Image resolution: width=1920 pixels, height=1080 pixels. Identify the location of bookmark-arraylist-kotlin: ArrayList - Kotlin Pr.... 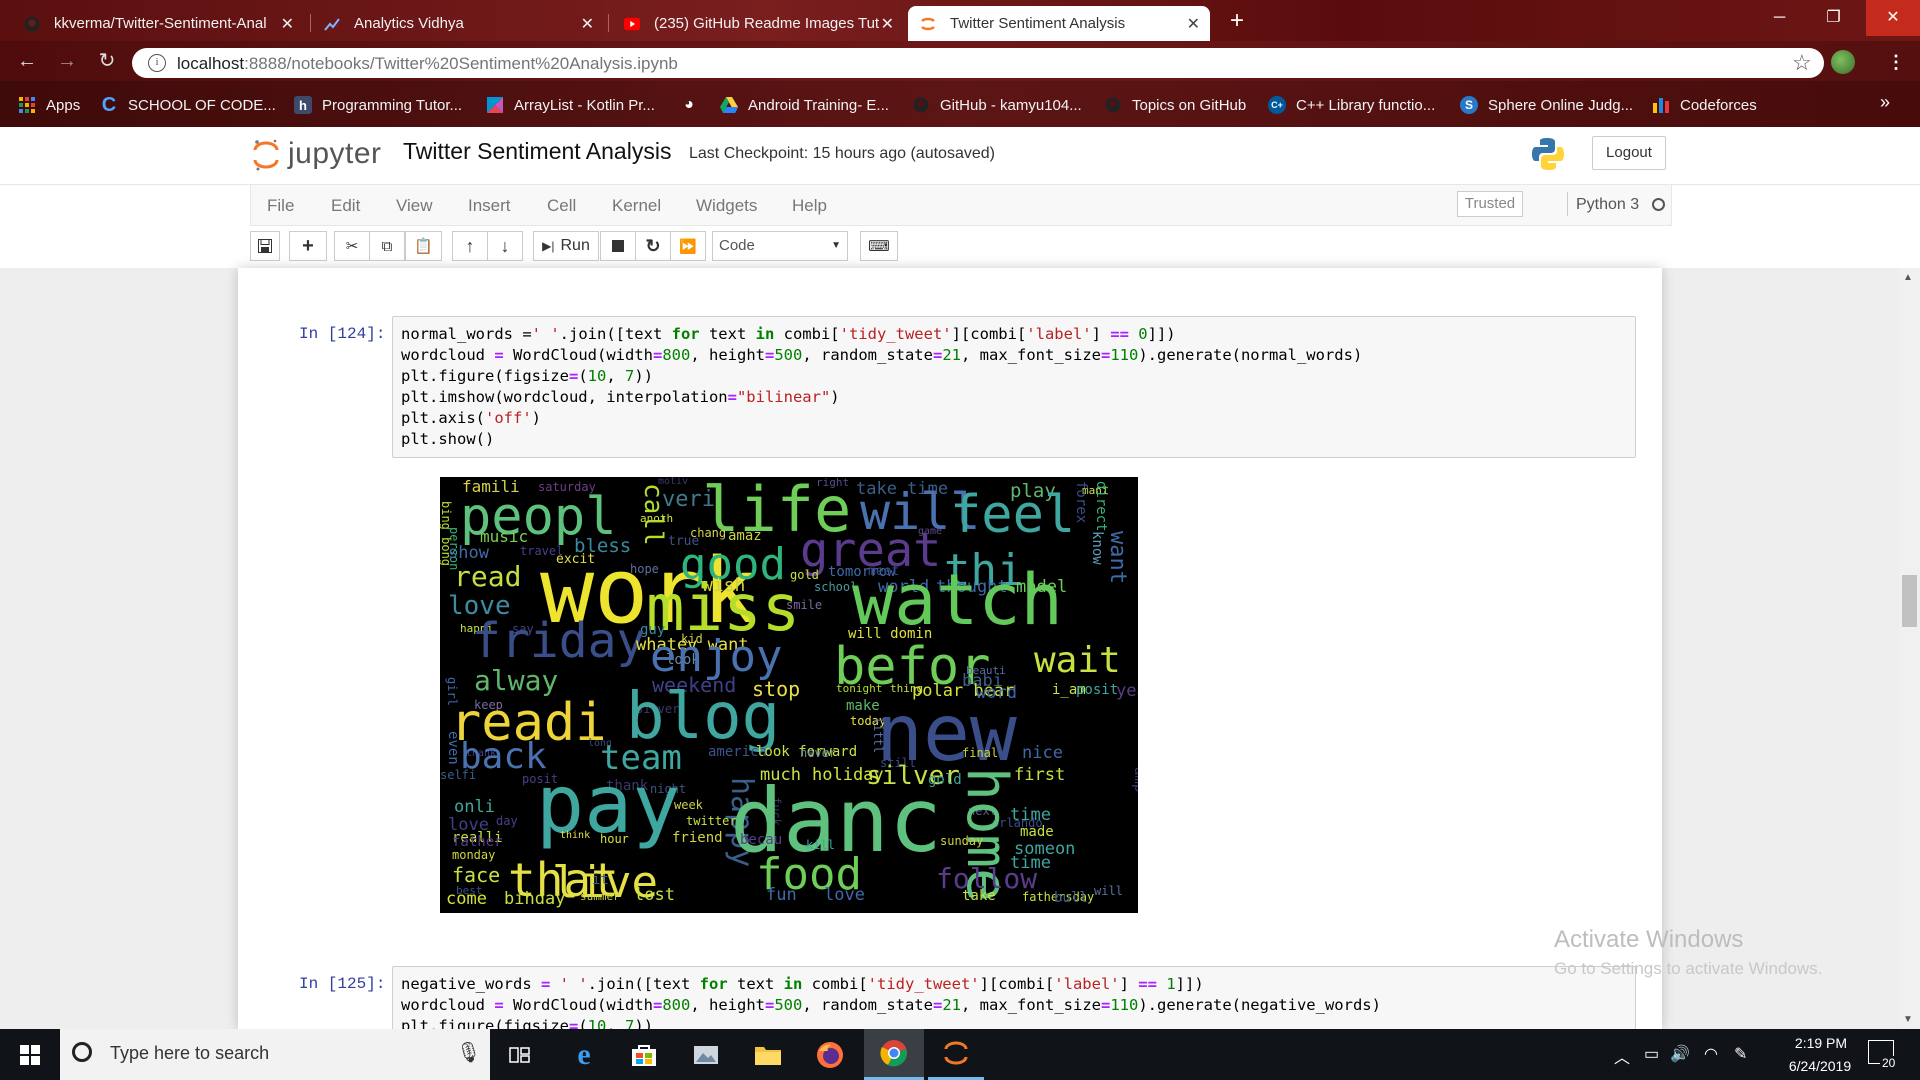
(570, 105).